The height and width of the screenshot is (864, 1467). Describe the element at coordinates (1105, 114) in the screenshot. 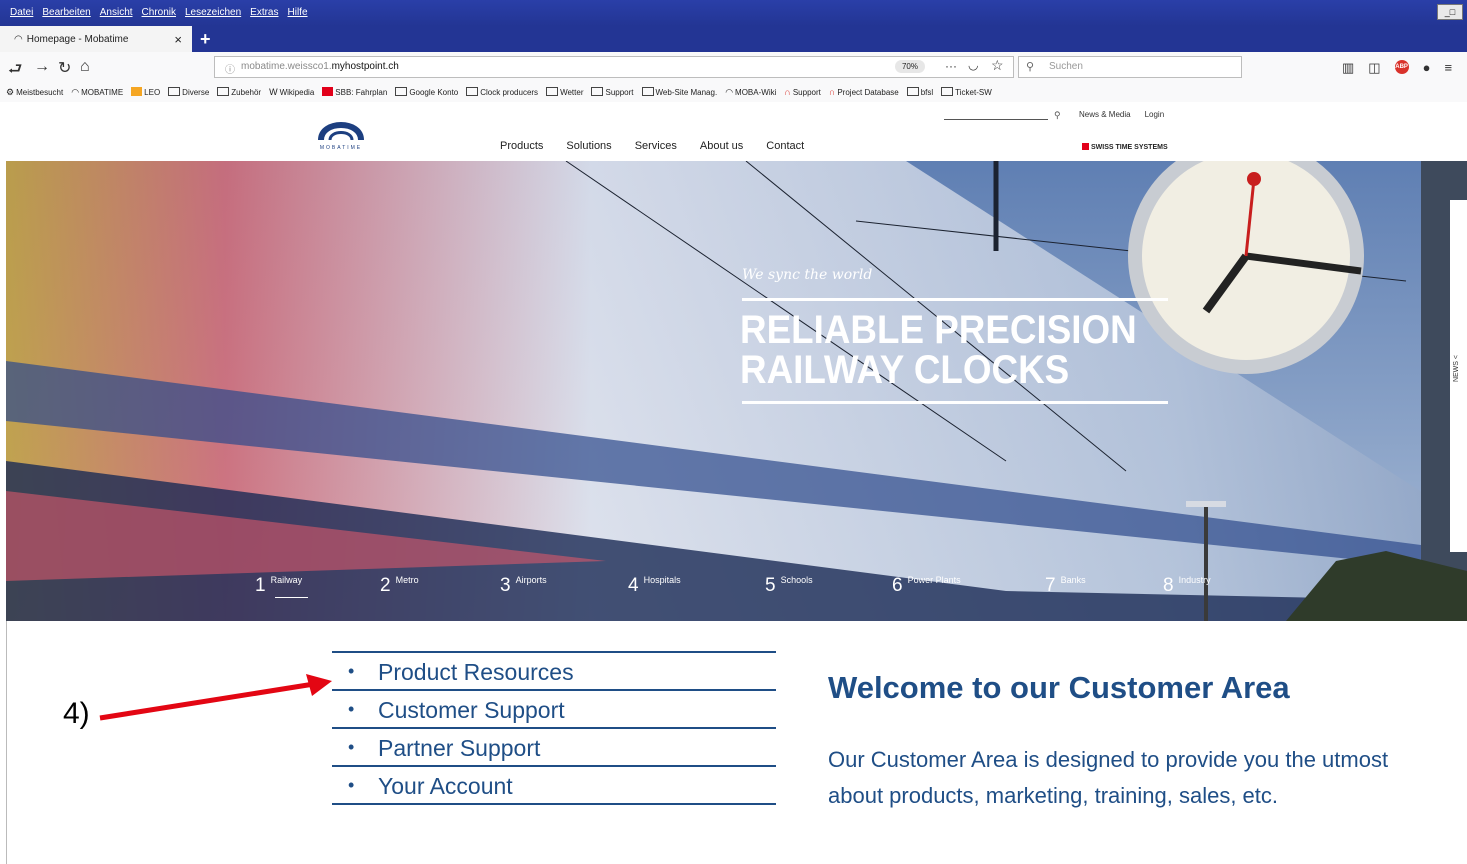

I see `news-media-link: News & Media` at that location.